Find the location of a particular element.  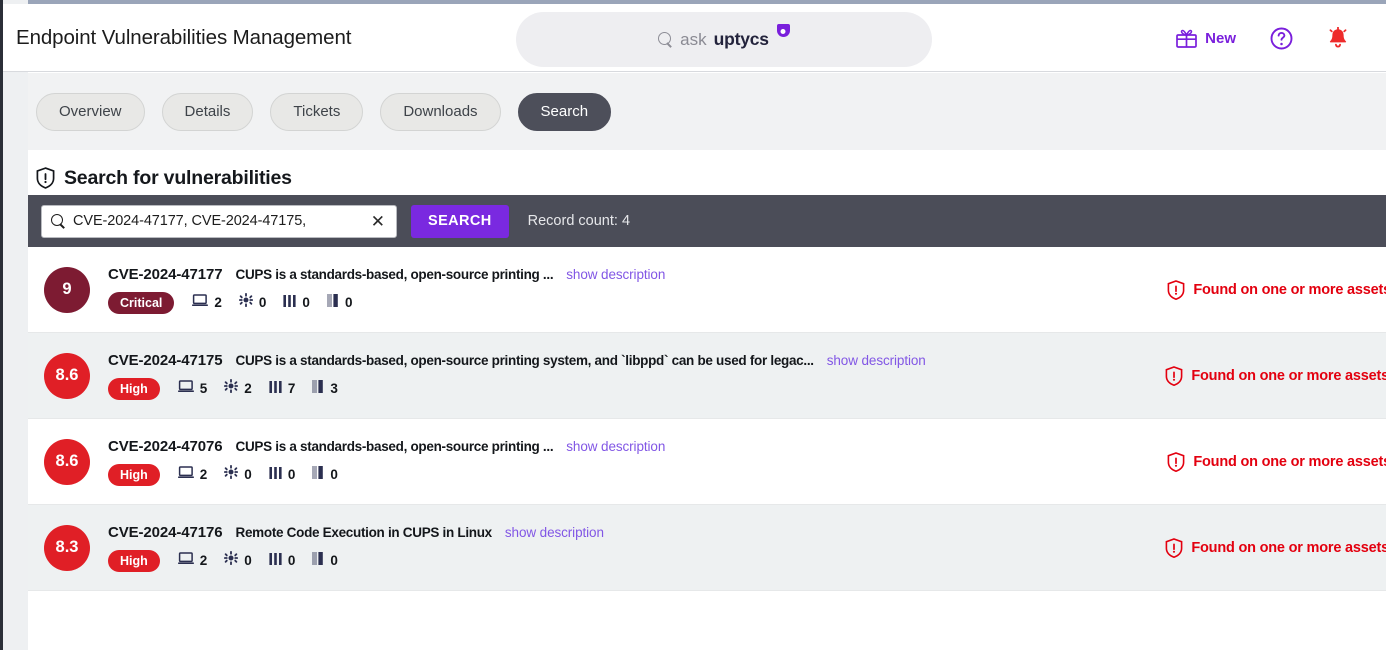

tab-overview: Overview is located at coordinates (90, 111).